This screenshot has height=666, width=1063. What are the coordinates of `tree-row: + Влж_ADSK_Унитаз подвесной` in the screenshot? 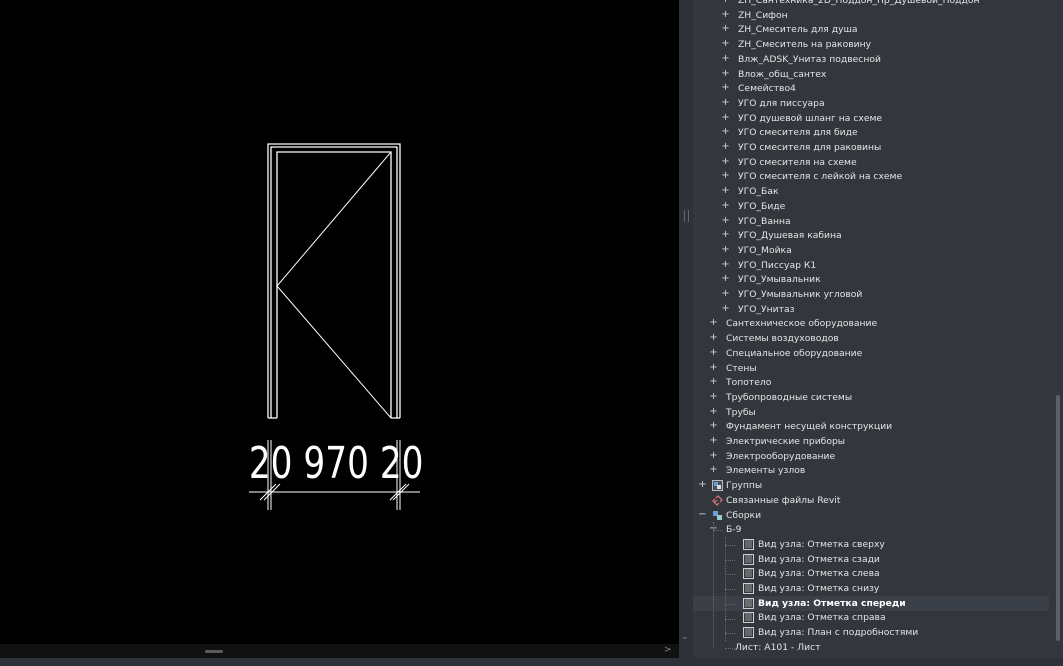 It's located at (871, 59).